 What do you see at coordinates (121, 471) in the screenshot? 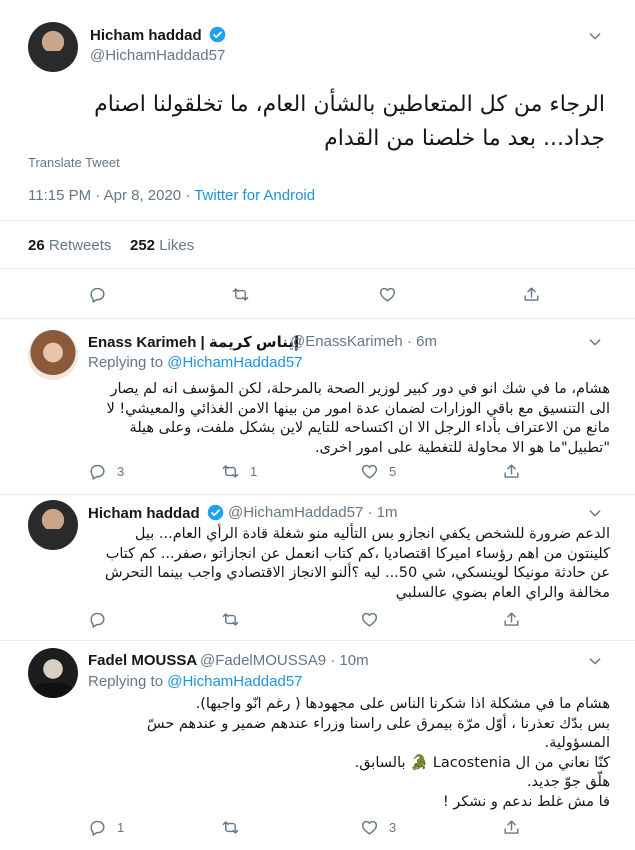
I see `reply-count: 3` at bounding box center [121, 471].